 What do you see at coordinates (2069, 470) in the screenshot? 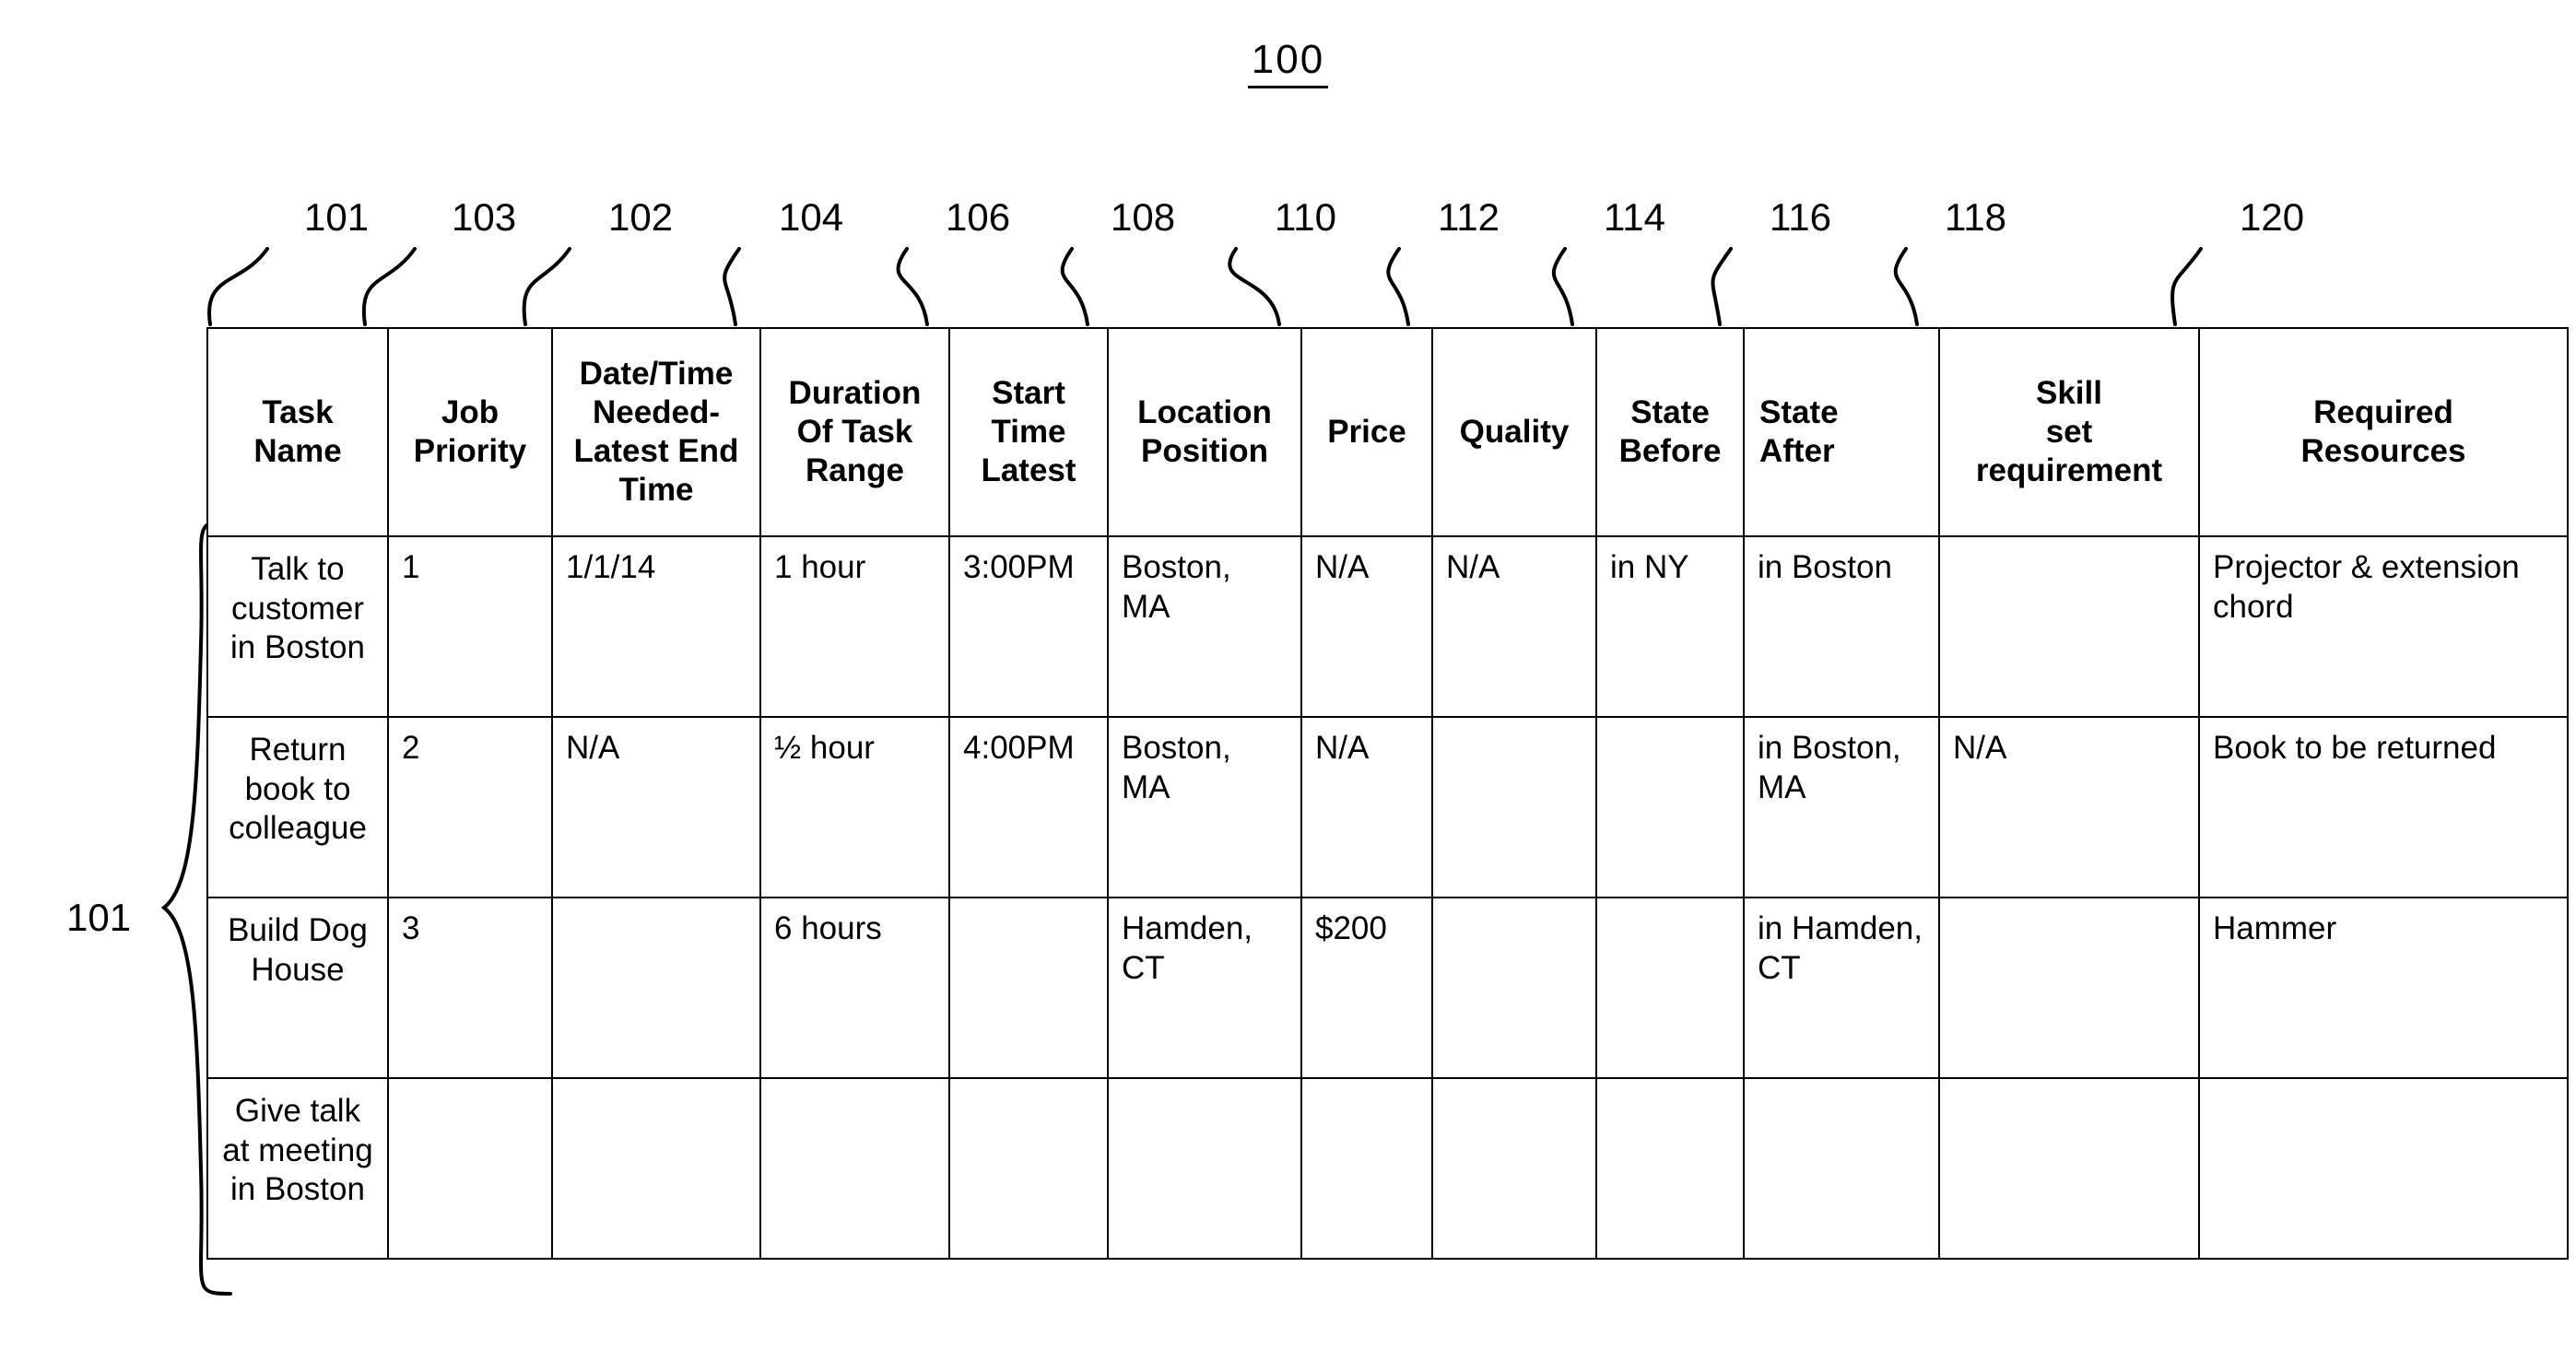
I see `hdr-line: requirement` at bounding box center [2069, 470].